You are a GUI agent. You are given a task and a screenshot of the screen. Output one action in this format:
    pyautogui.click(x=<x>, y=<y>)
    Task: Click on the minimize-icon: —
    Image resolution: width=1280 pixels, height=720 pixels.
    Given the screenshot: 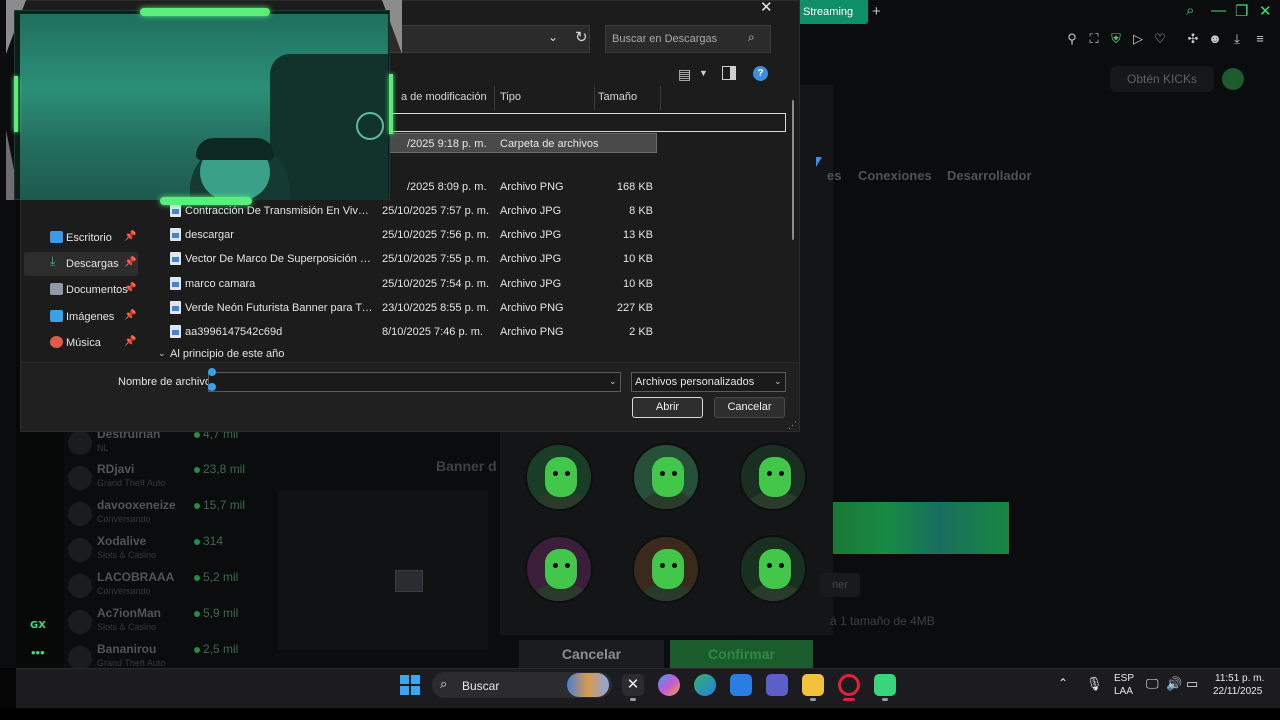 What is the action you would take?
    pyautogui.click(x=1218, y=10)
    